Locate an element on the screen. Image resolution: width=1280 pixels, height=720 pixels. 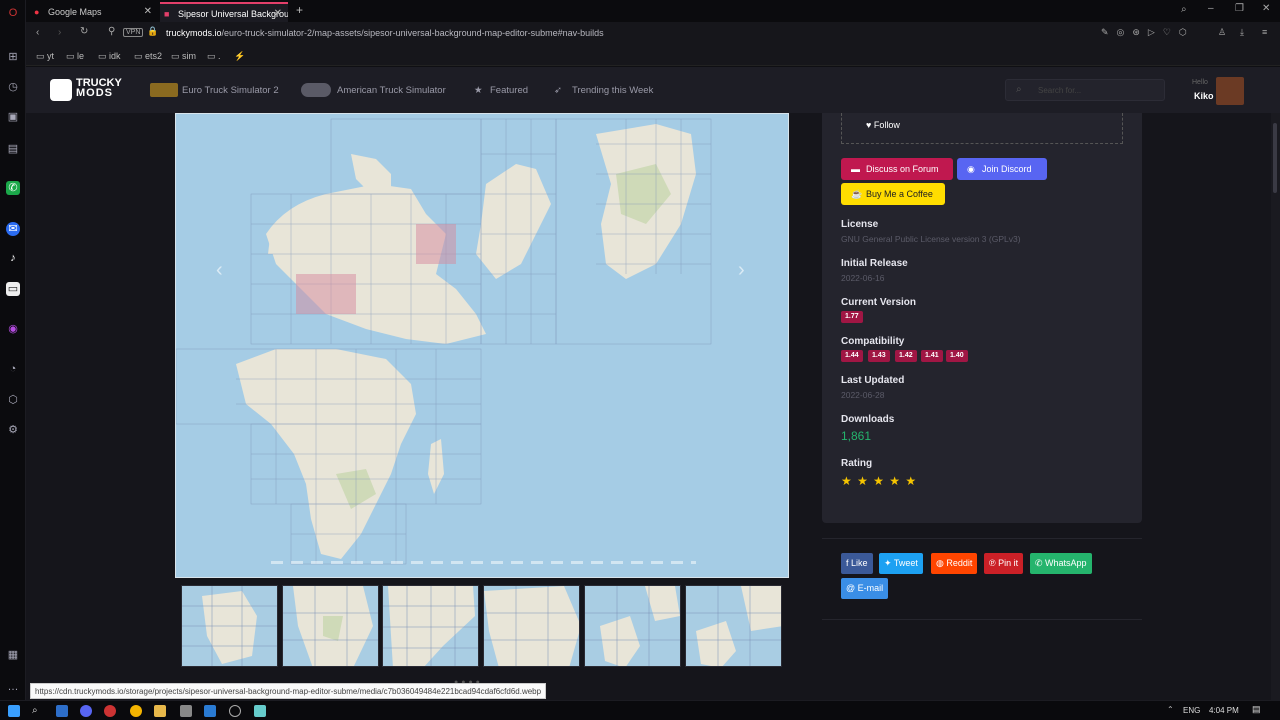
nav-ats: American Truck Simulator is located at coordinates (391, 90).